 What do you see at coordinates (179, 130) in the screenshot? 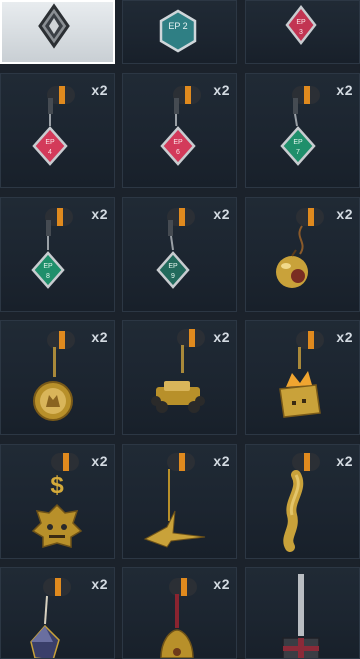
I see `inventory-slot: EP 6 x2` at bounding box center [179, 130].